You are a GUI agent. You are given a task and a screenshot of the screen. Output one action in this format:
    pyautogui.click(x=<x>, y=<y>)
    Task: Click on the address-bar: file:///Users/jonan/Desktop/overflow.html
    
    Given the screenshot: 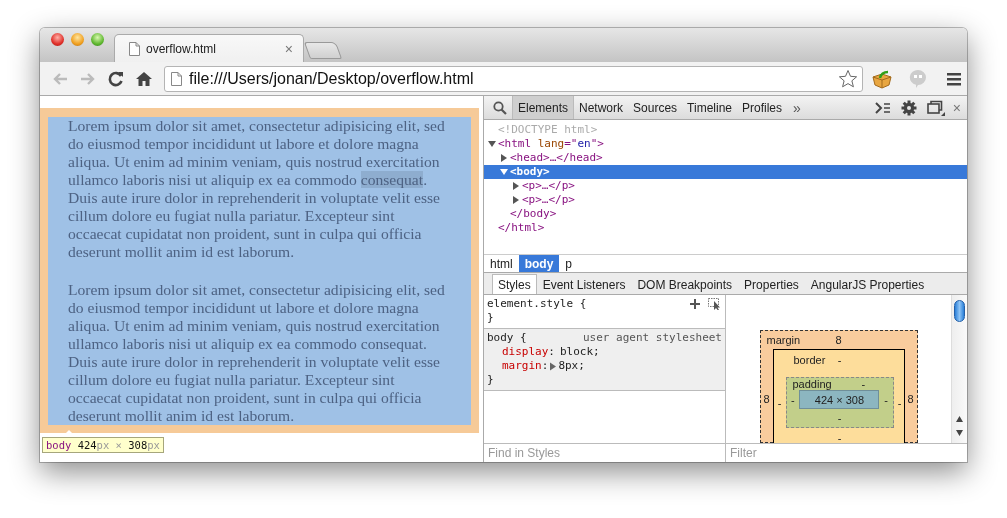 What is the action you would take?
    pyautogui.click(x=513, y=78)
    